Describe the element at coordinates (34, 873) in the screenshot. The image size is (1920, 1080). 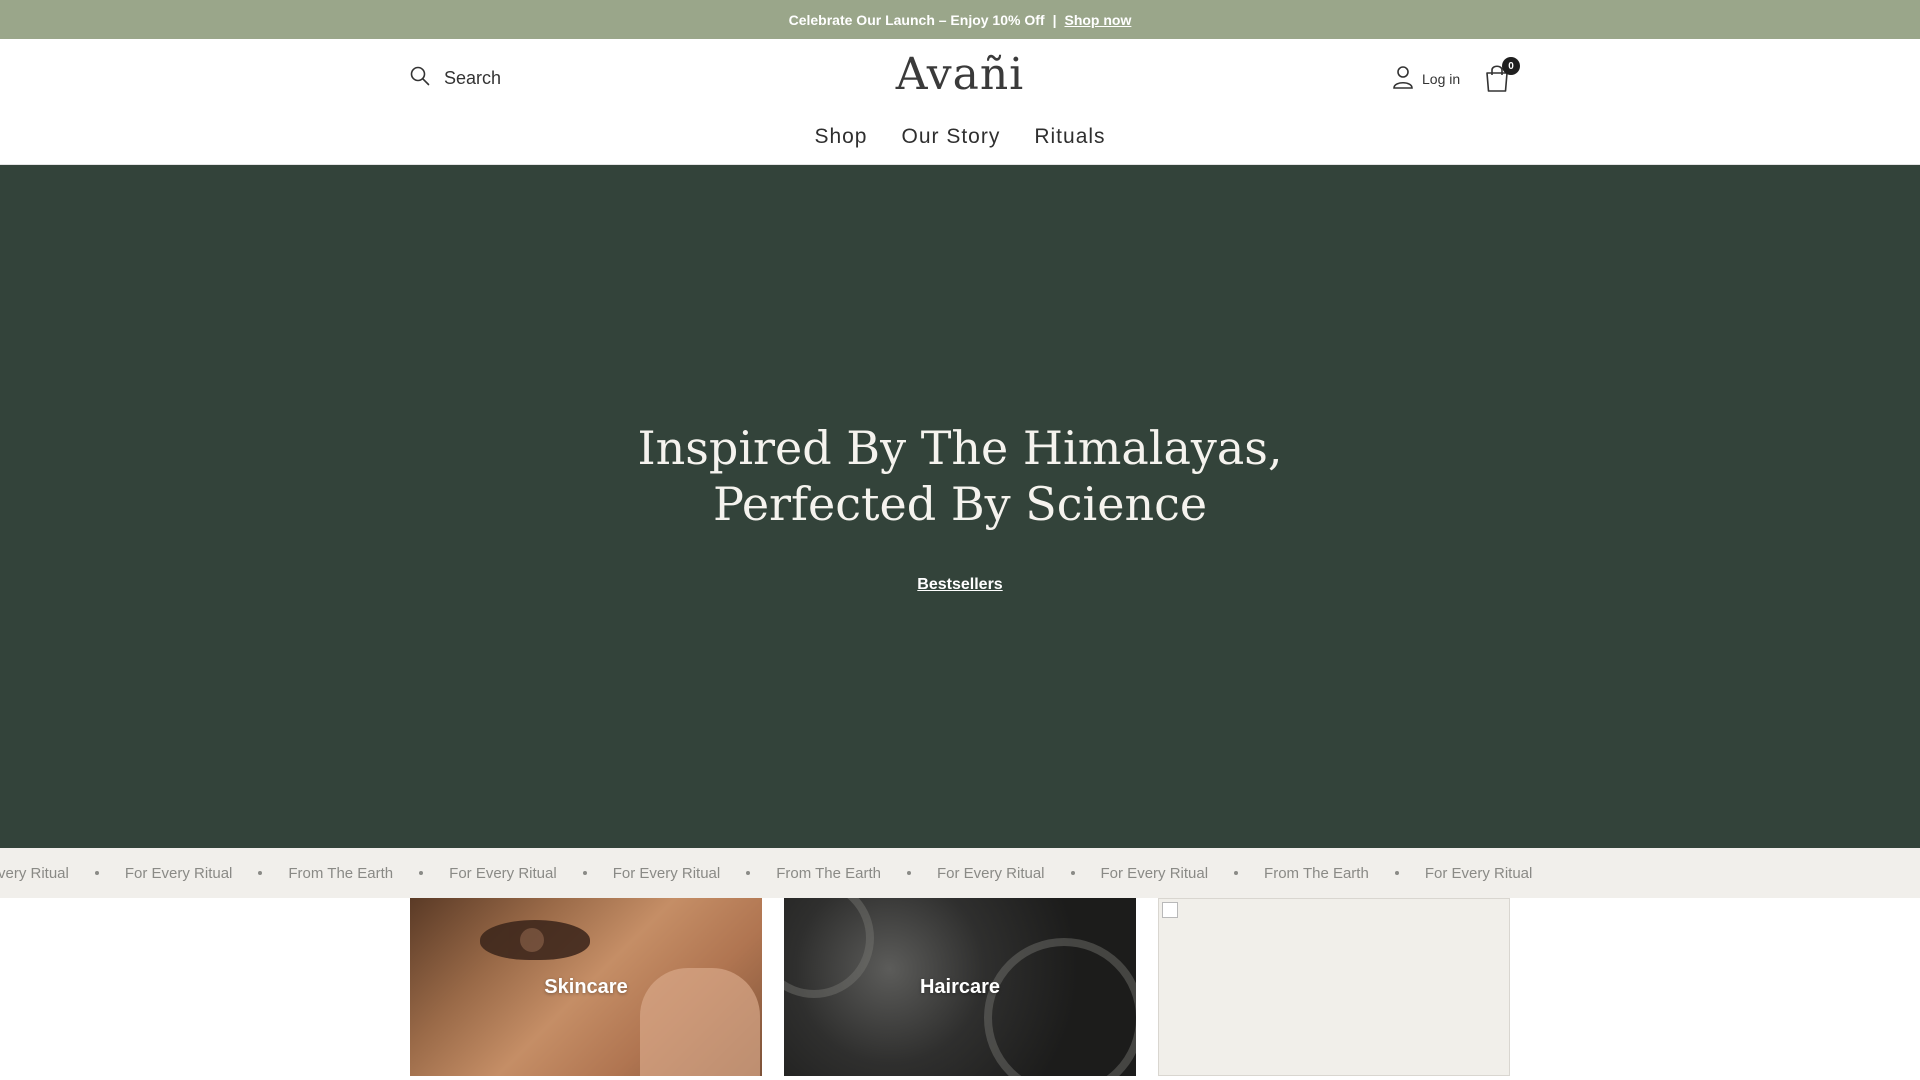
I see `marquee-item: Every Ritual` at that location.